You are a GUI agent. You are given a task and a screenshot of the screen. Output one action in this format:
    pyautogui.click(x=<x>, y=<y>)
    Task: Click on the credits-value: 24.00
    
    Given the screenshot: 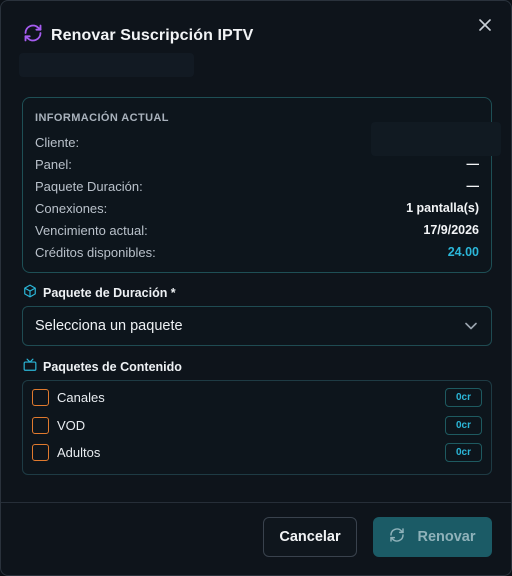 What is the action you would take?
    pyautogui.click(x=463, y=252)
    